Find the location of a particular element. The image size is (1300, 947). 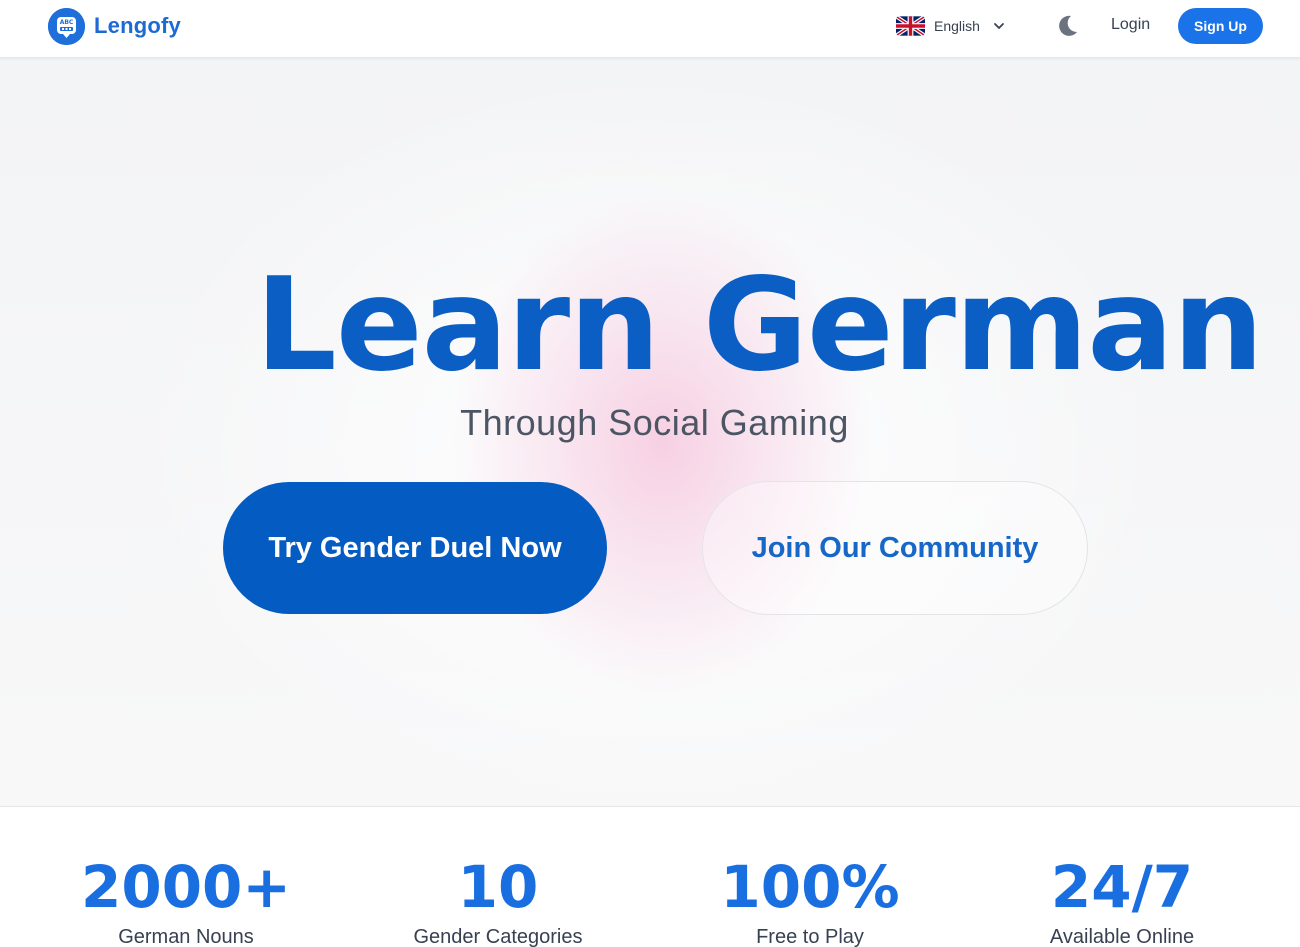

stat-value: 24/7 is located at coordinates (1122, 887).